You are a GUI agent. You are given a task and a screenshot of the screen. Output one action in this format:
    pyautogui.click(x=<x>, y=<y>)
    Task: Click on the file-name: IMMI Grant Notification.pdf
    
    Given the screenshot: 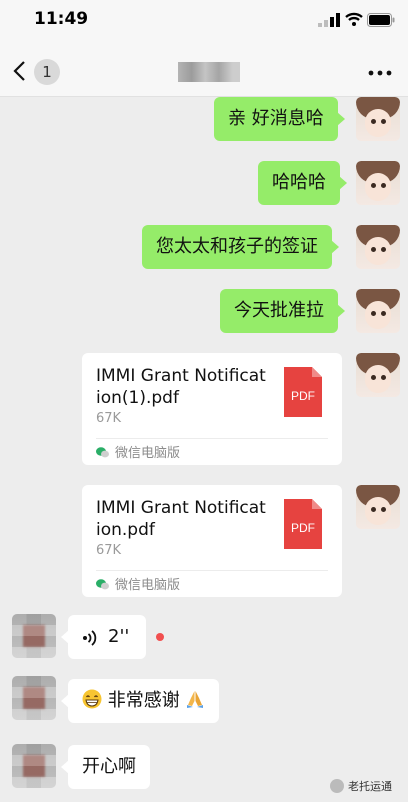 What is the action you would take?
    pyautogui.click(x=181, y=519)
    